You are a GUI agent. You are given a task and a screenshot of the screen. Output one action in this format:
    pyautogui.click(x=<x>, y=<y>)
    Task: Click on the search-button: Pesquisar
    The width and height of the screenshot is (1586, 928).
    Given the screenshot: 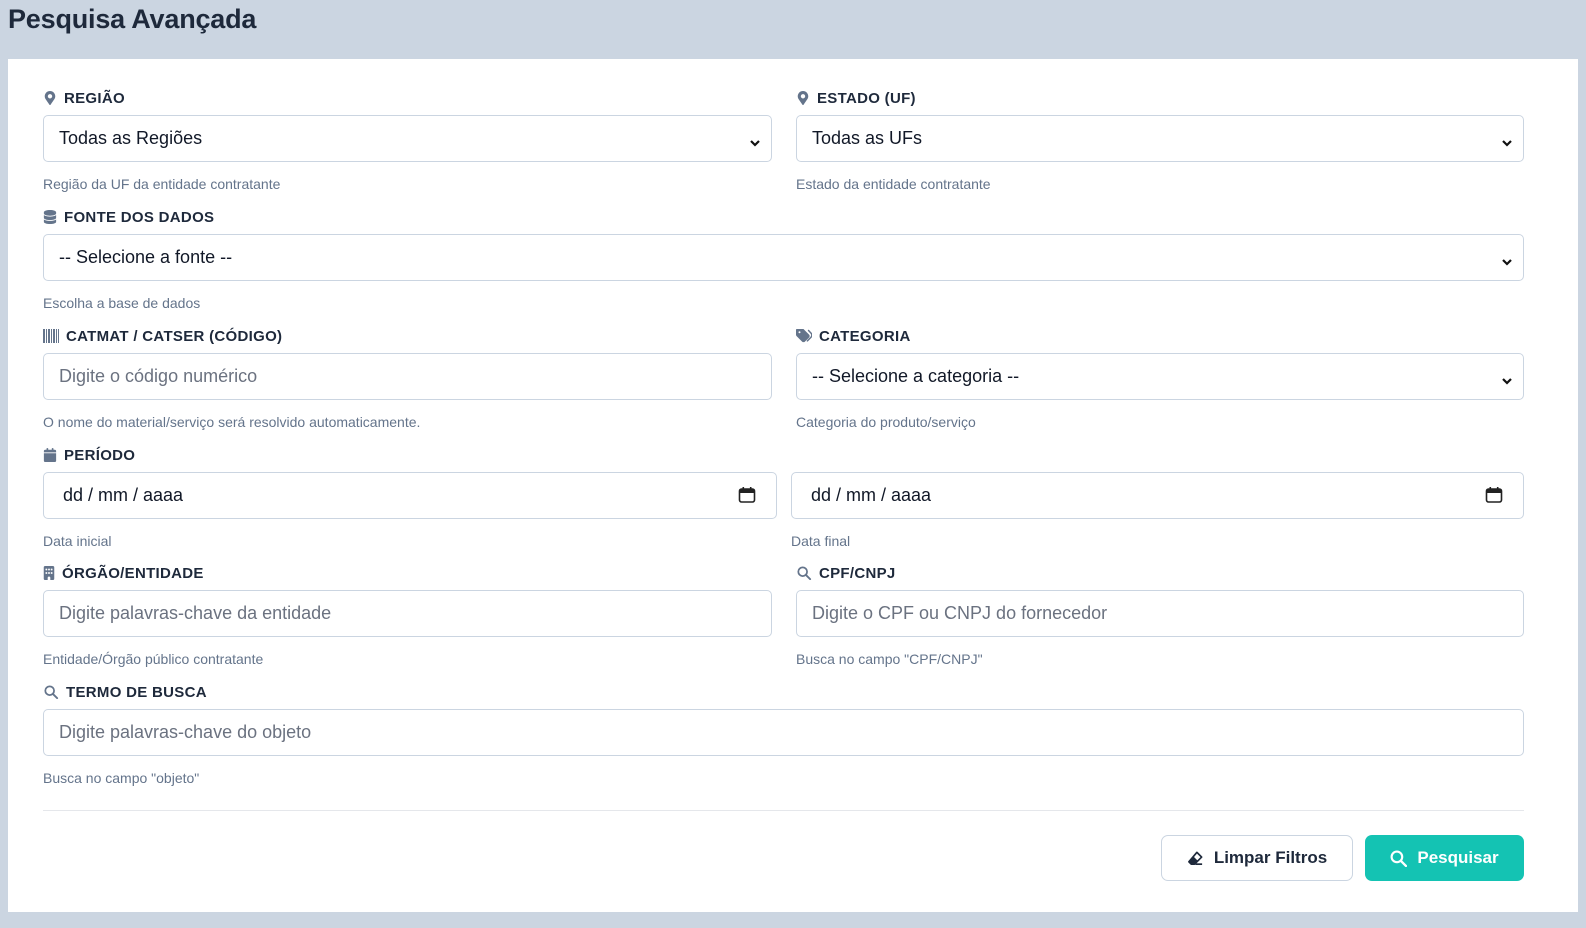 What is the action you would take?
    pyautogui.click(x=1444, y=858)
    